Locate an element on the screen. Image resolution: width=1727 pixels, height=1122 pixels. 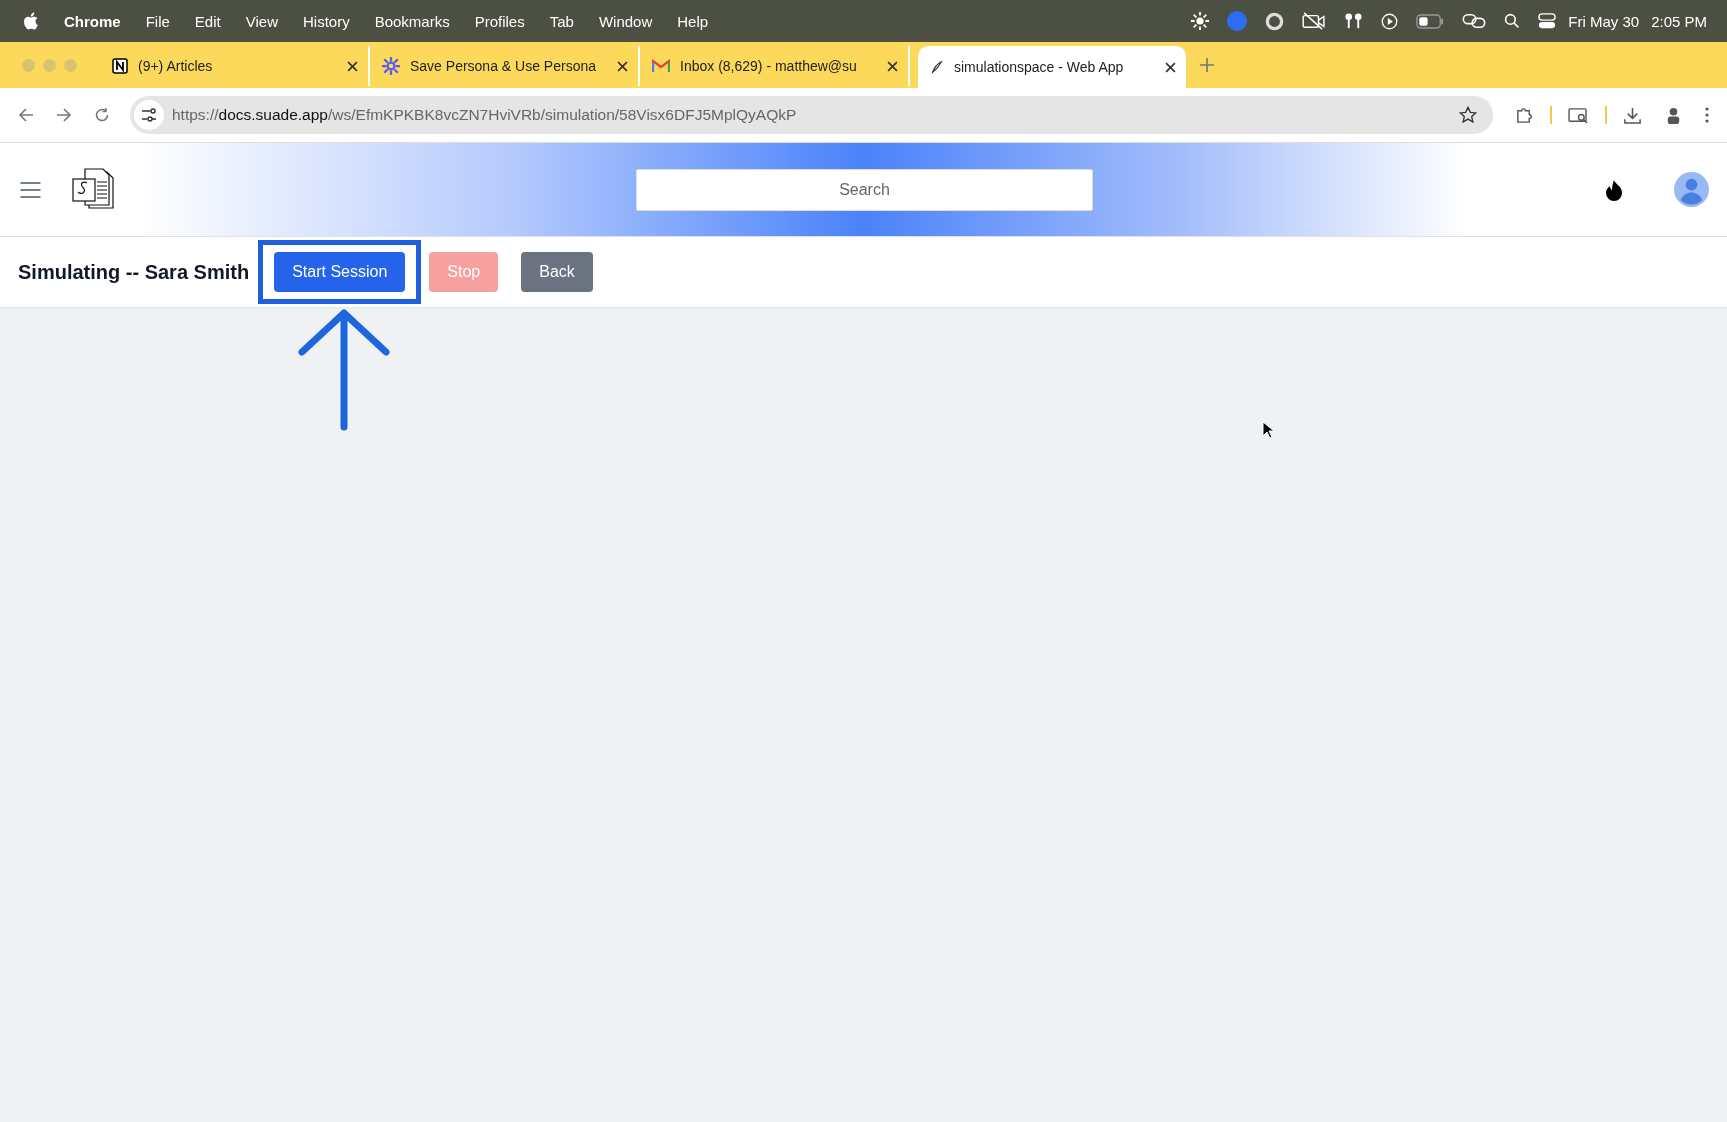
control-center-icon is located at coordinates (1547, 21).